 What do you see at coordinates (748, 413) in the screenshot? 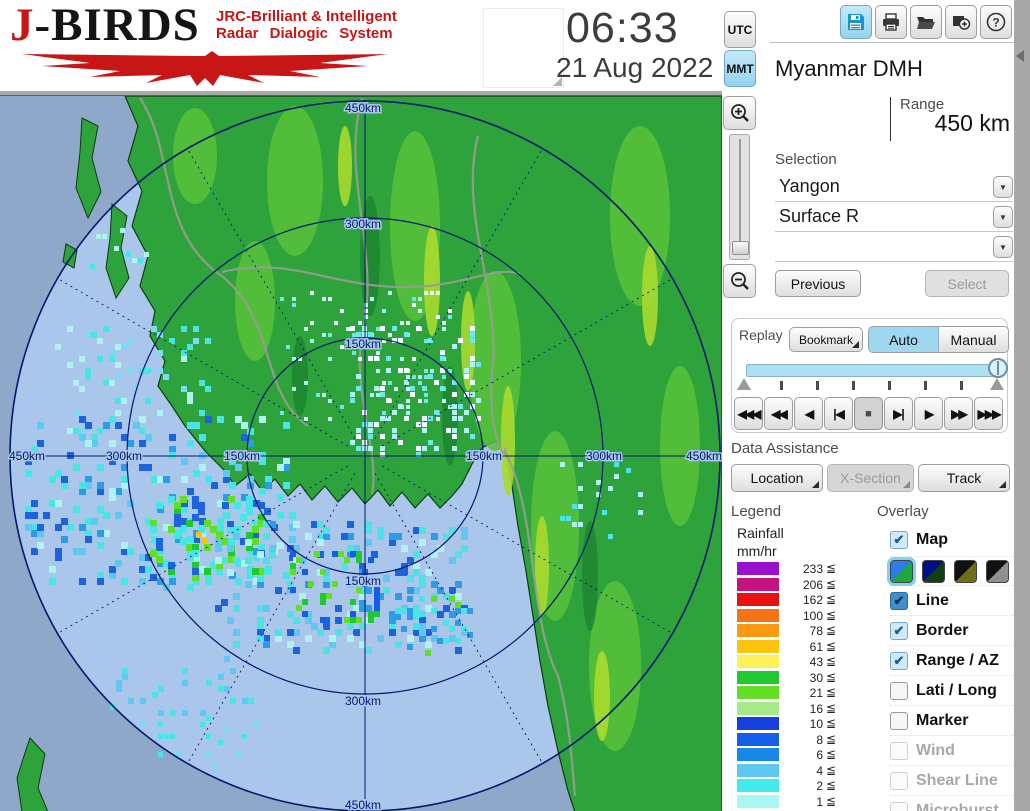
I see `rewind-fast-button: ◀◀◀` at bounding box center [748, 413].